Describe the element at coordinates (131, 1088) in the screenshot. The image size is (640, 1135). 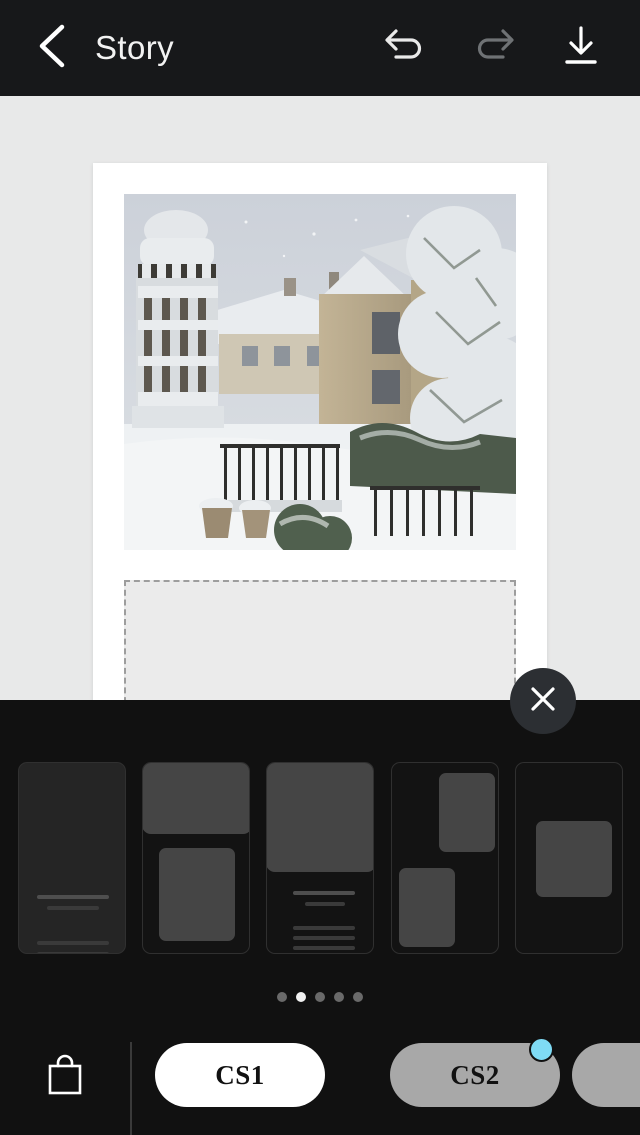
I see `toolbar-divider` at that location.